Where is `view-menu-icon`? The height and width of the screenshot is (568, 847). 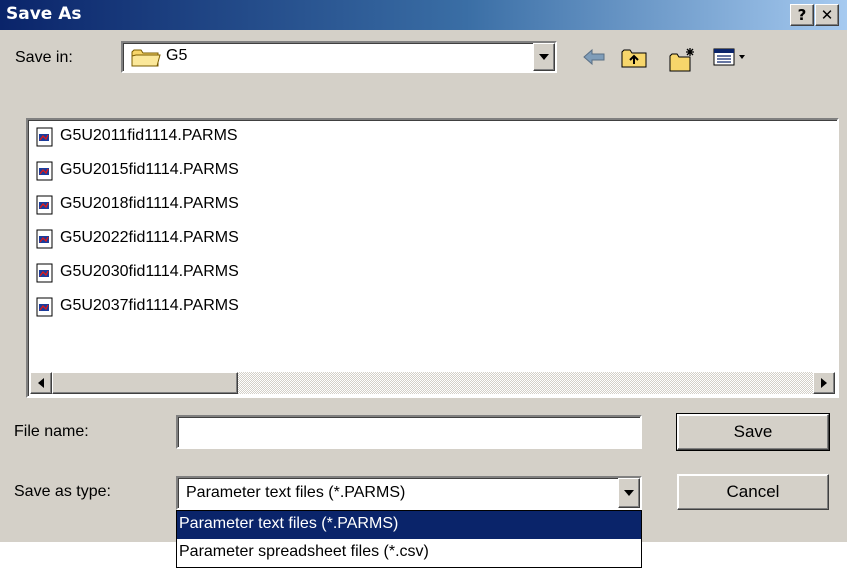
view-menu-icon is located at coordinates (730, 57).